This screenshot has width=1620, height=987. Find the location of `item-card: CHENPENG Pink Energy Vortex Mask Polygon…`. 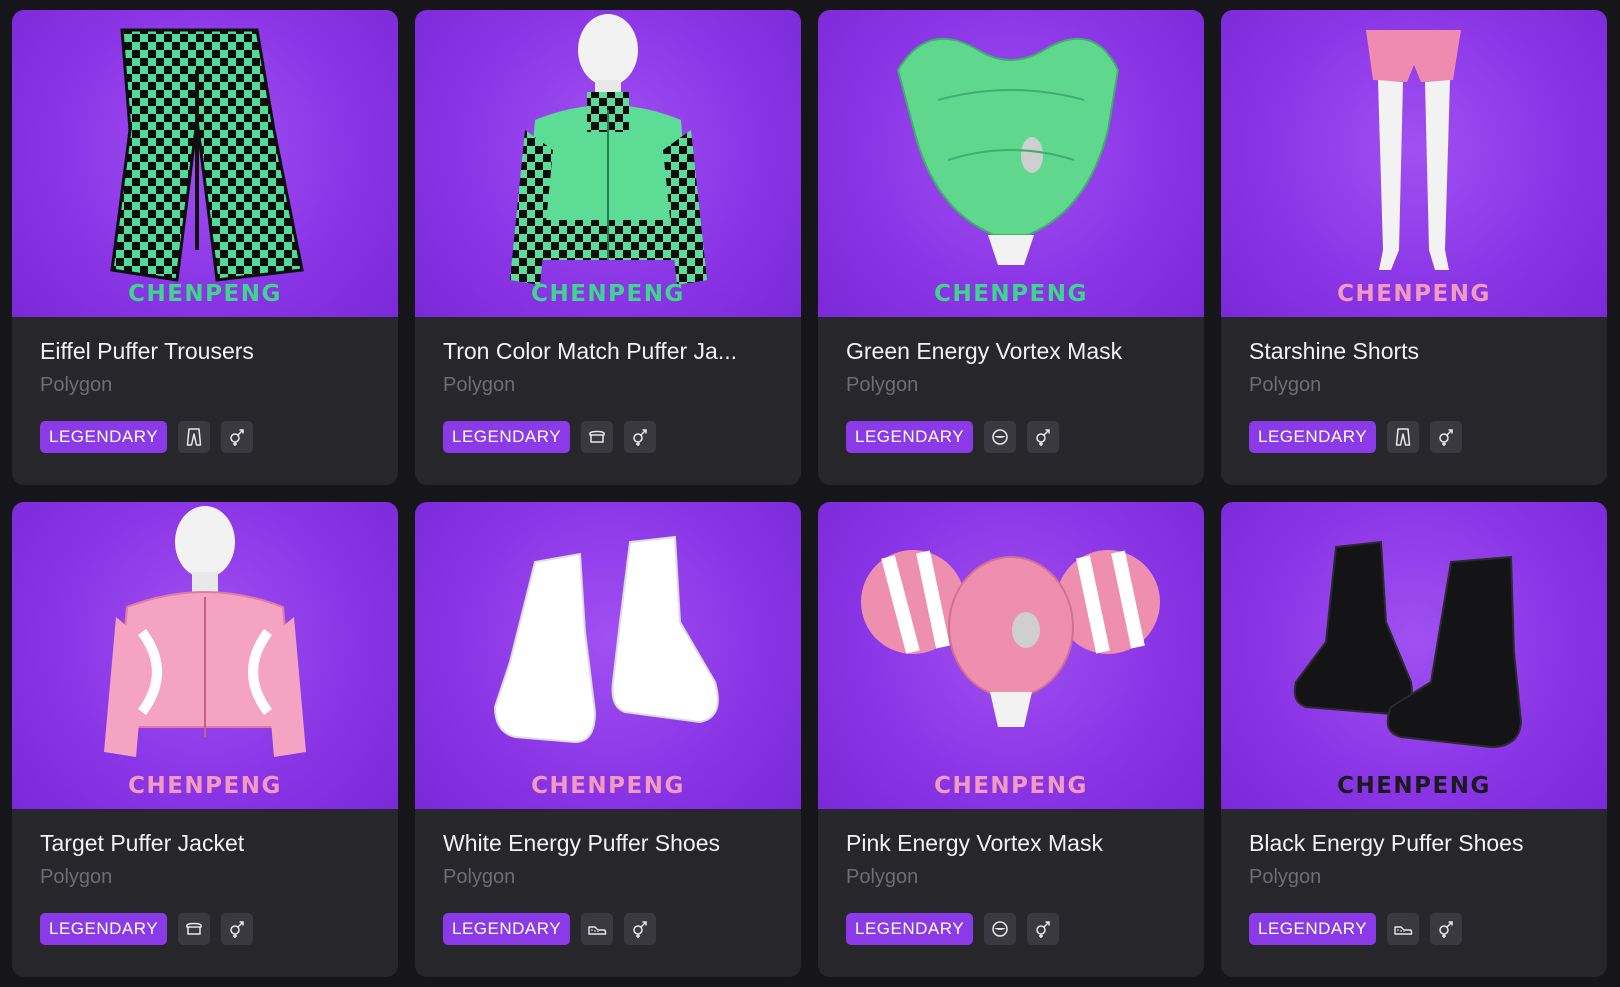

item-card: CHENPENG Pink Energy Vortex Mask Polygon… is located at coordinates (1011, 739).